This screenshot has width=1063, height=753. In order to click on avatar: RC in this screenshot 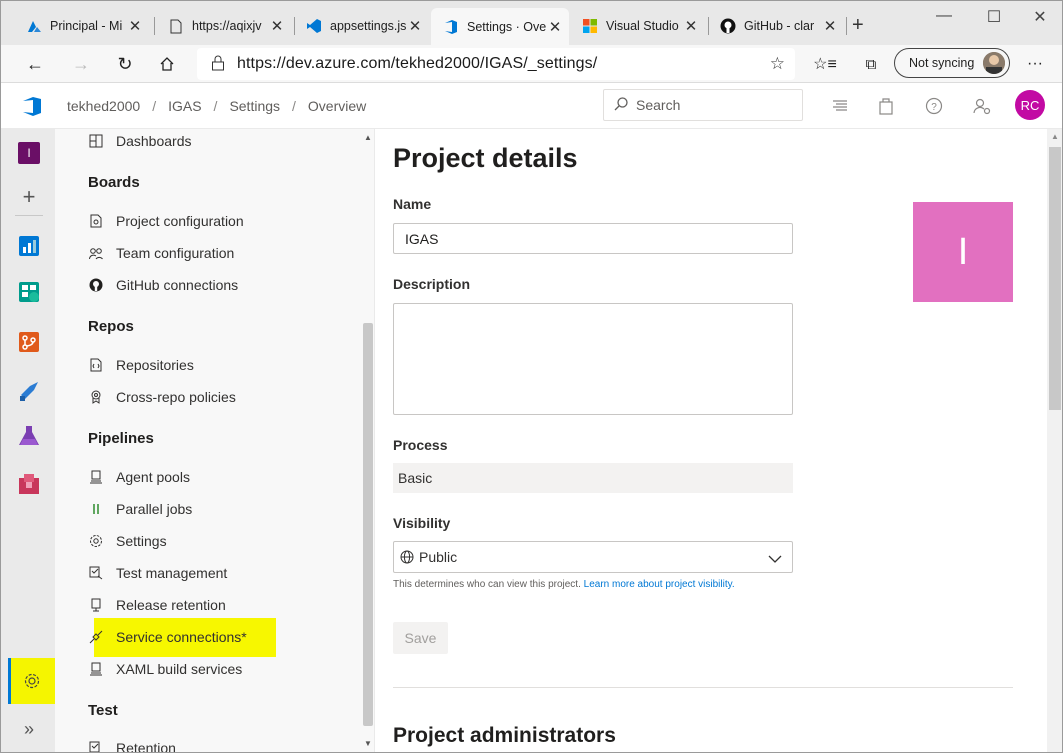, I will do `click(1030, 105)`.